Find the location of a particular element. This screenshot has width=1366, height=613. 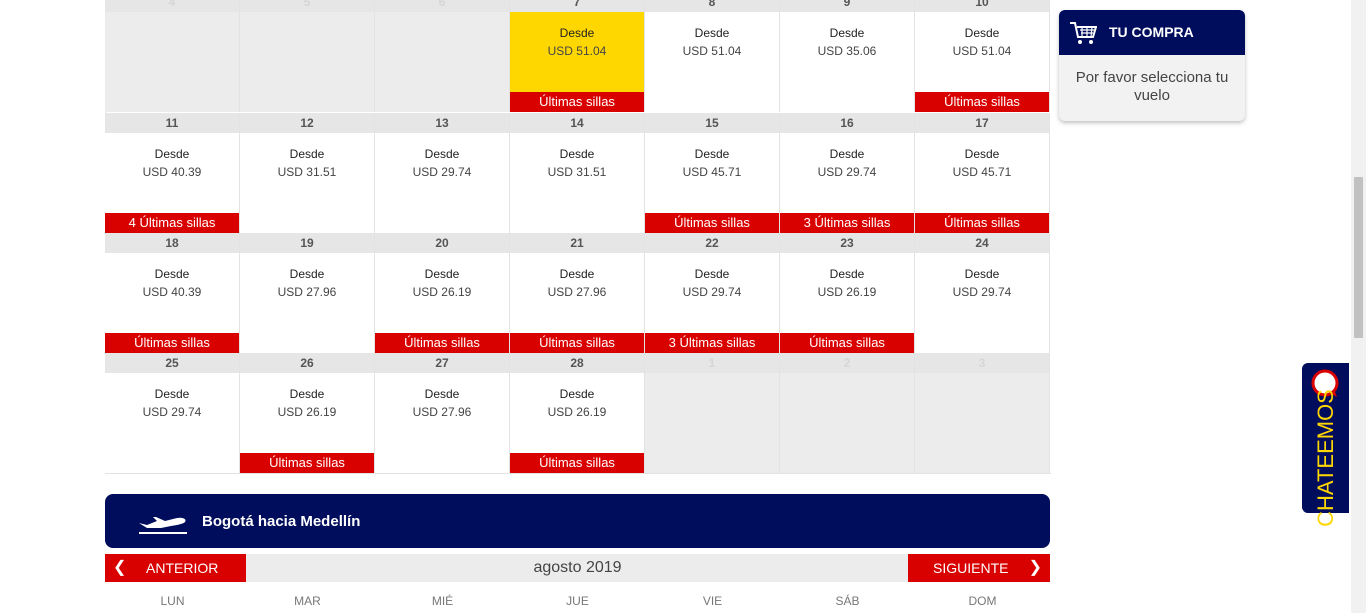

day-fare-area is located at coordinates (847, 423).